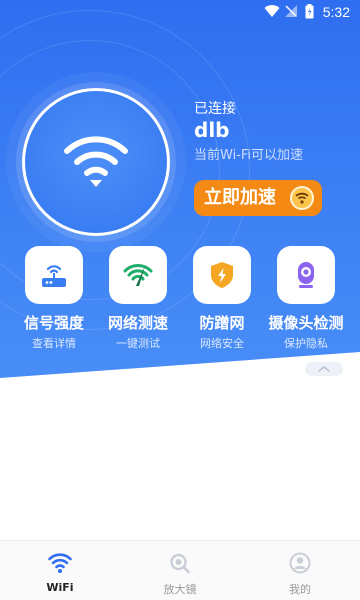 Image resolution: width=360 pixels, height=600 pixels. I want to click on feature-subtitle: 一键测试, so click(138, 343).